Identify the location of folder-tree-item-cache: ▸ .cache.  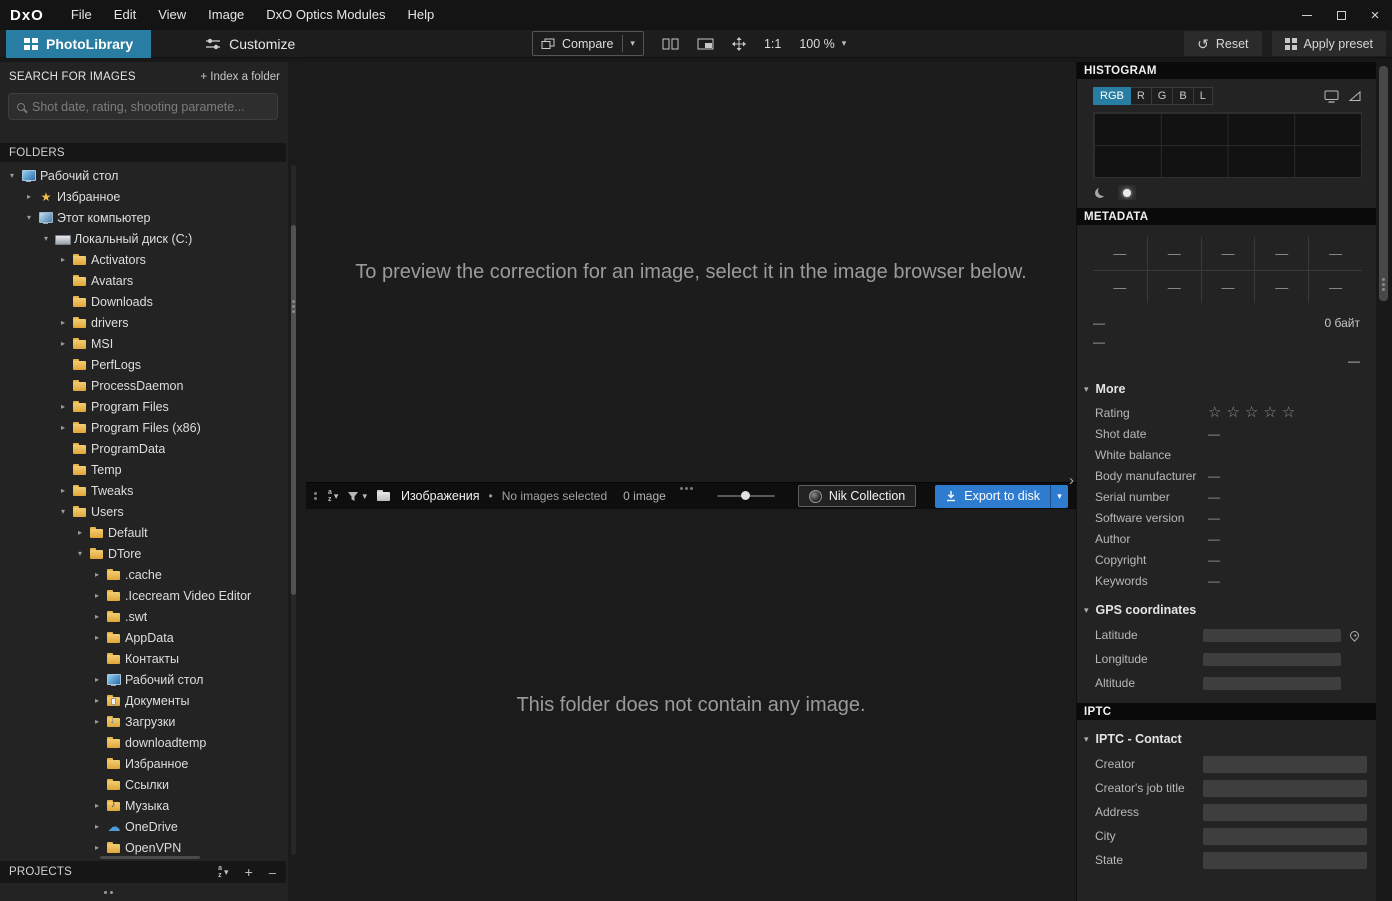
(144, 574).